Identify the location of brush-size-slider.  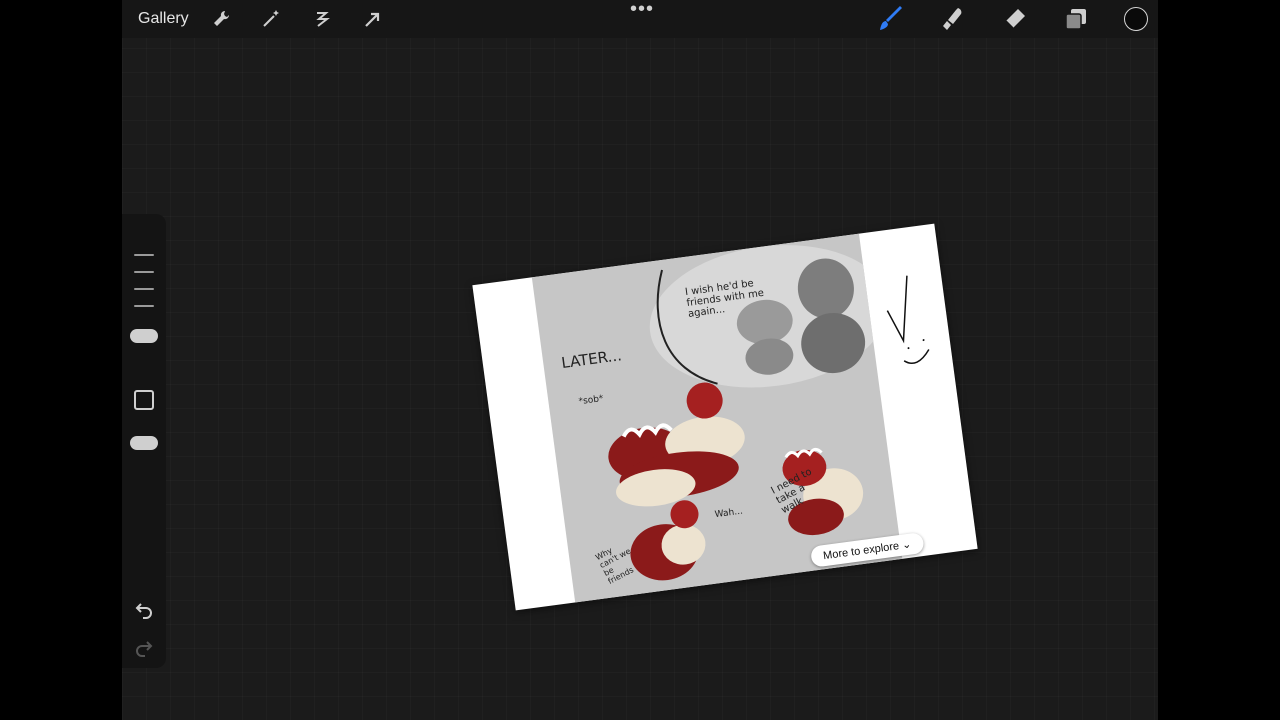
(144, 336).